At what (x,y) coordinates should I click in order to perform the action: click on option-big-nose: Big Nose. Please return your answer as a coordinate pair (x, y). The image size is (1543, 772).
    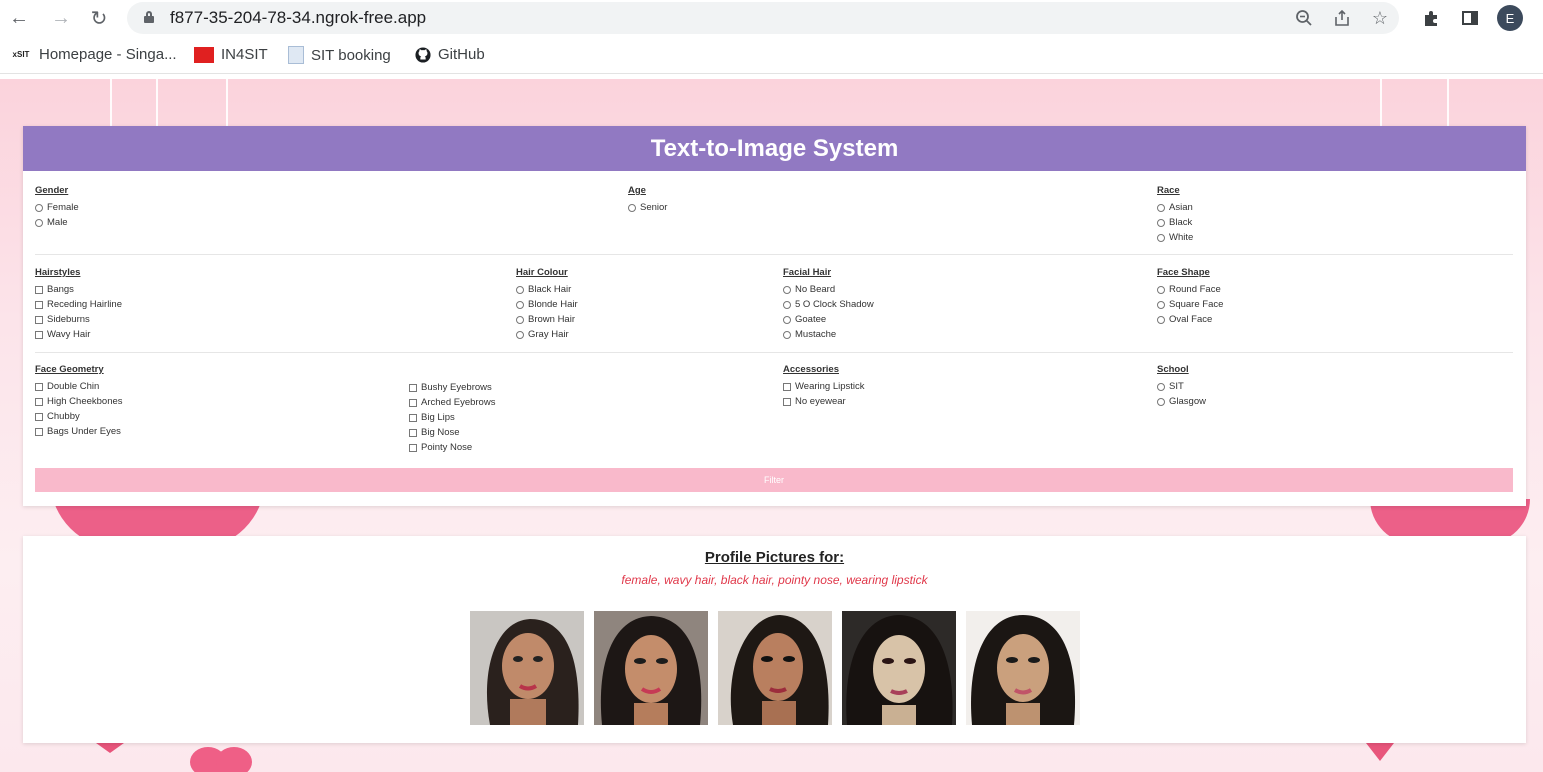
    Looking at the image, I should click on (452, 432).